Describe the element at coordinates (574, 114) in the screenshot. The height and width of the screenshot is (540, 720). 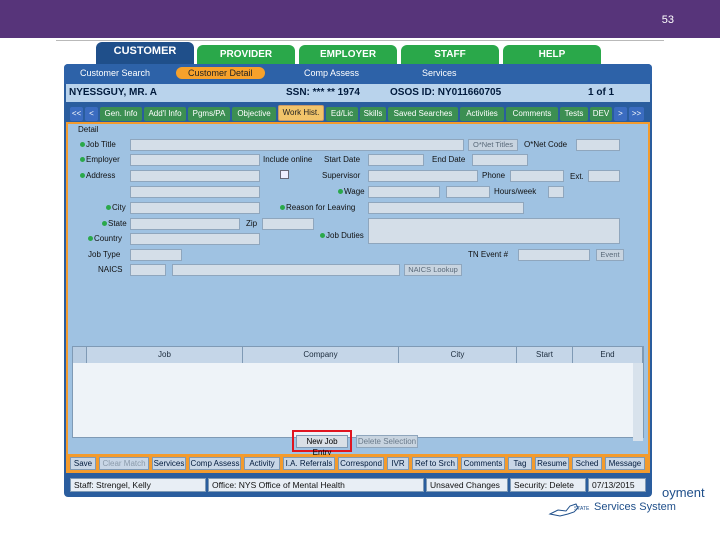
I see `tab-tests: Tests` at that location.